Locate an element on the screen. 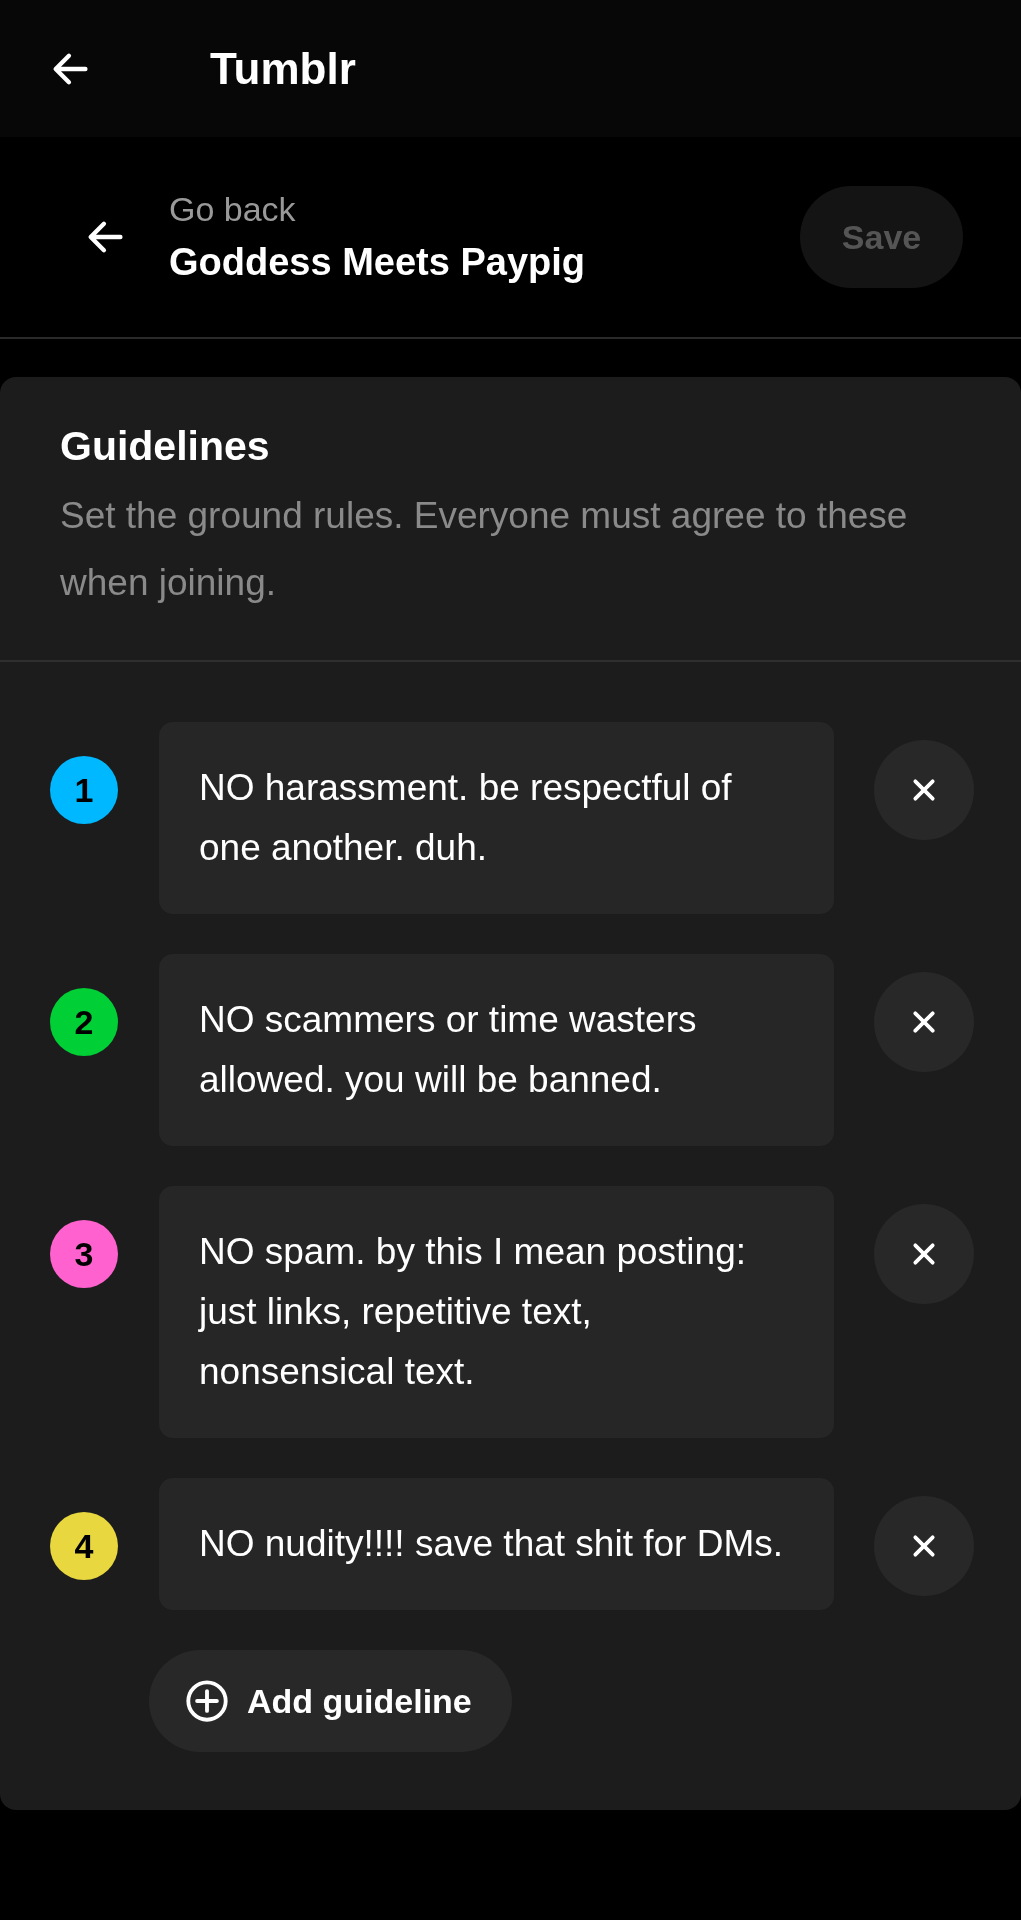 The height and width of the screenshot is (1920, 1021). go-back-label: Go back is located at coordinates (484, 209).